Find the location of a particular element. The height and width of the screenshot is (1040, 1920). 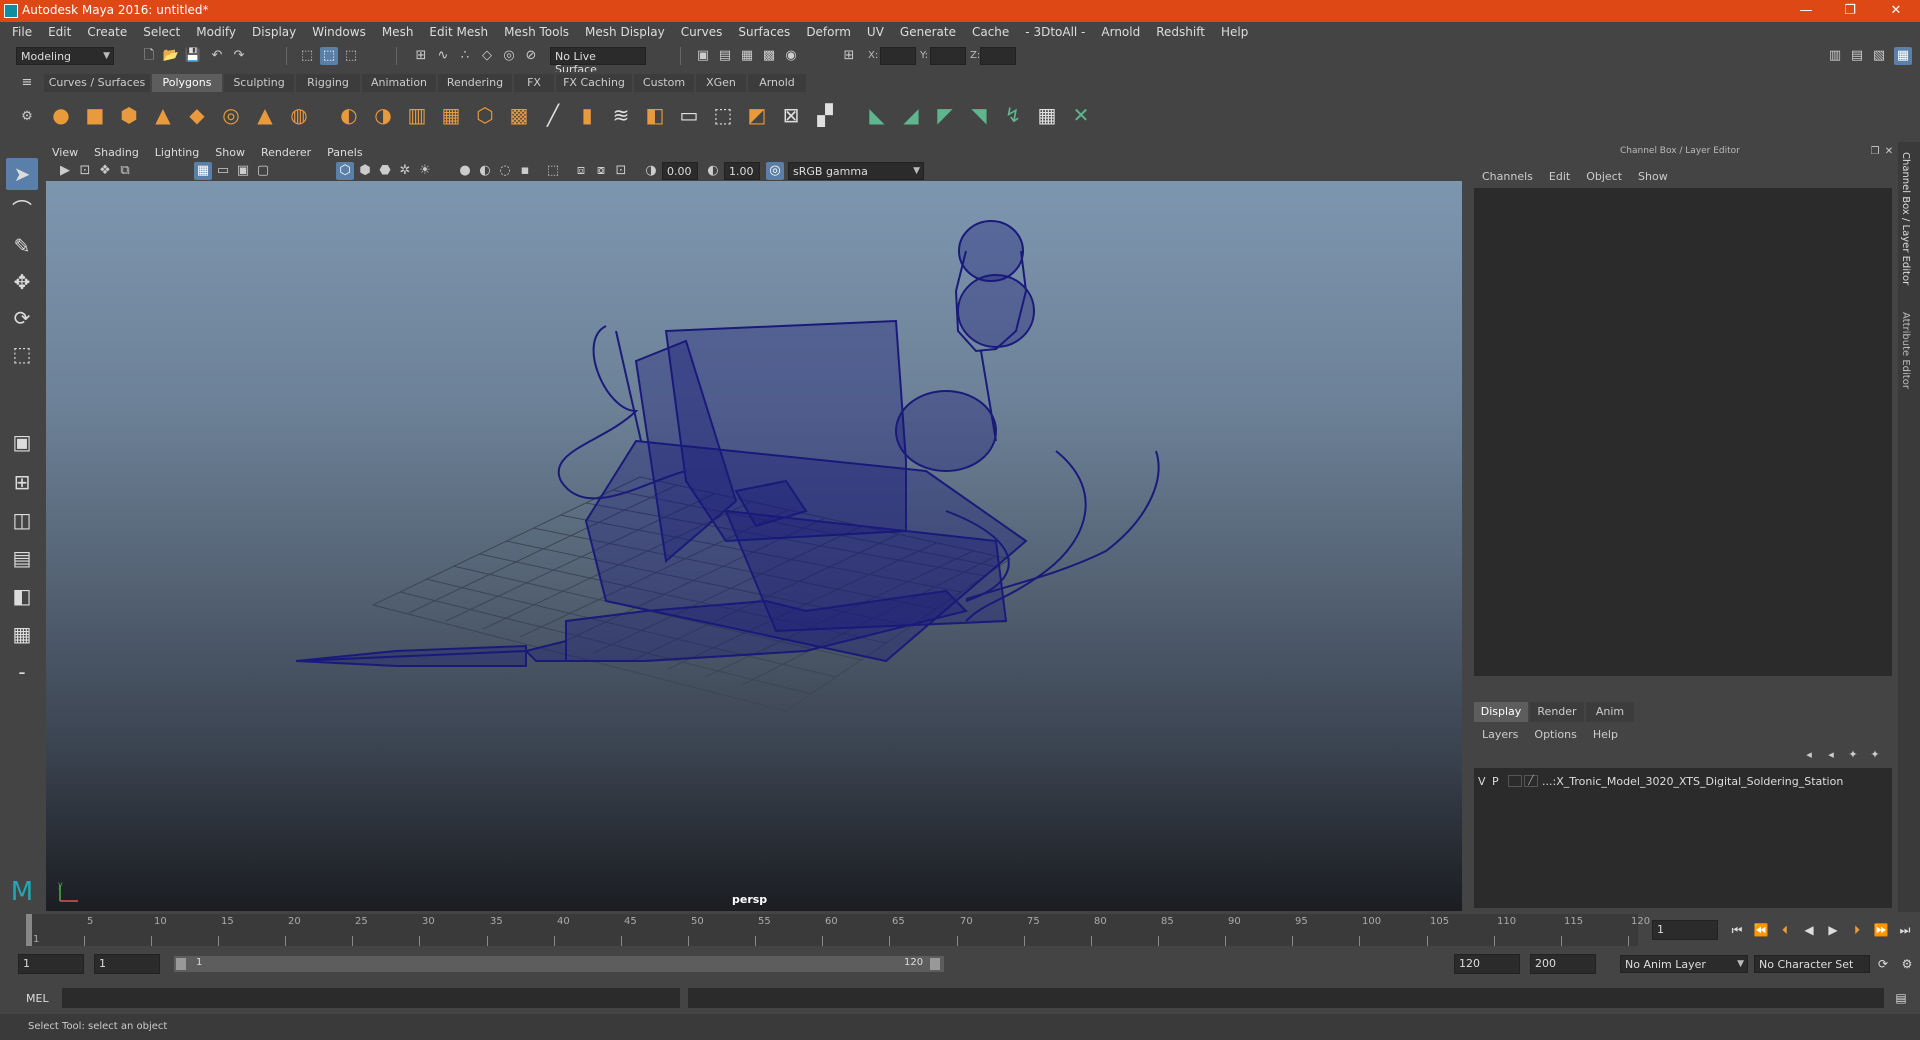

tab-sculpting: Sculpting is located at coordinates (259, 83).